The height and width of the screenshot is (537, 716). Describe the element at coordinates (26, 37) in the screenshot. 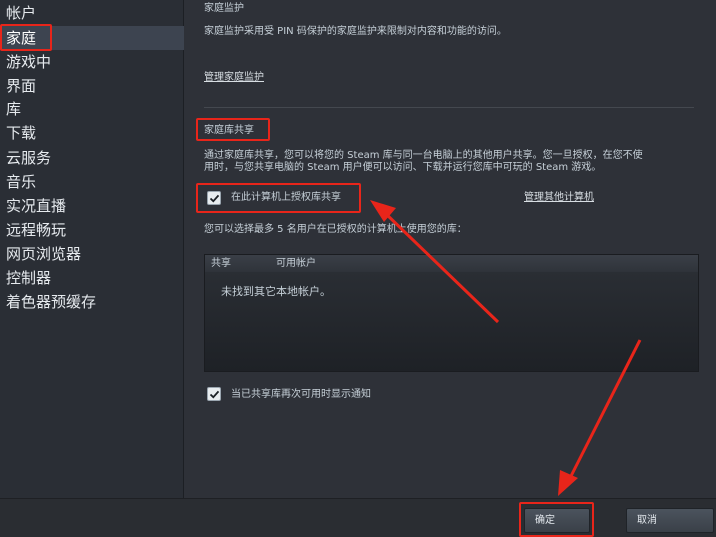

I see `annotation-box-family` at that location.